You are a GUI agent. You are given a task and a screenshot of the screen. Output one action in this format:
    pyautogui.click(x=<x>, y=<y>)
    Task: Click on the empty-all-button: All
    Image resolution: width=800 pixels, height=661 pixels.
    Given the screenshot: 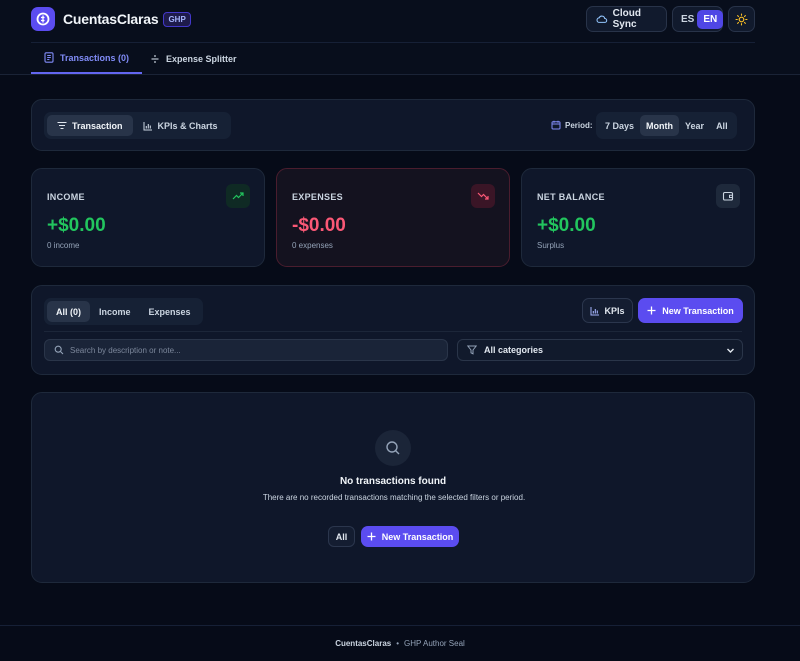 What is the action you would take?
    pyautogui.click(x=341, y=536)
    